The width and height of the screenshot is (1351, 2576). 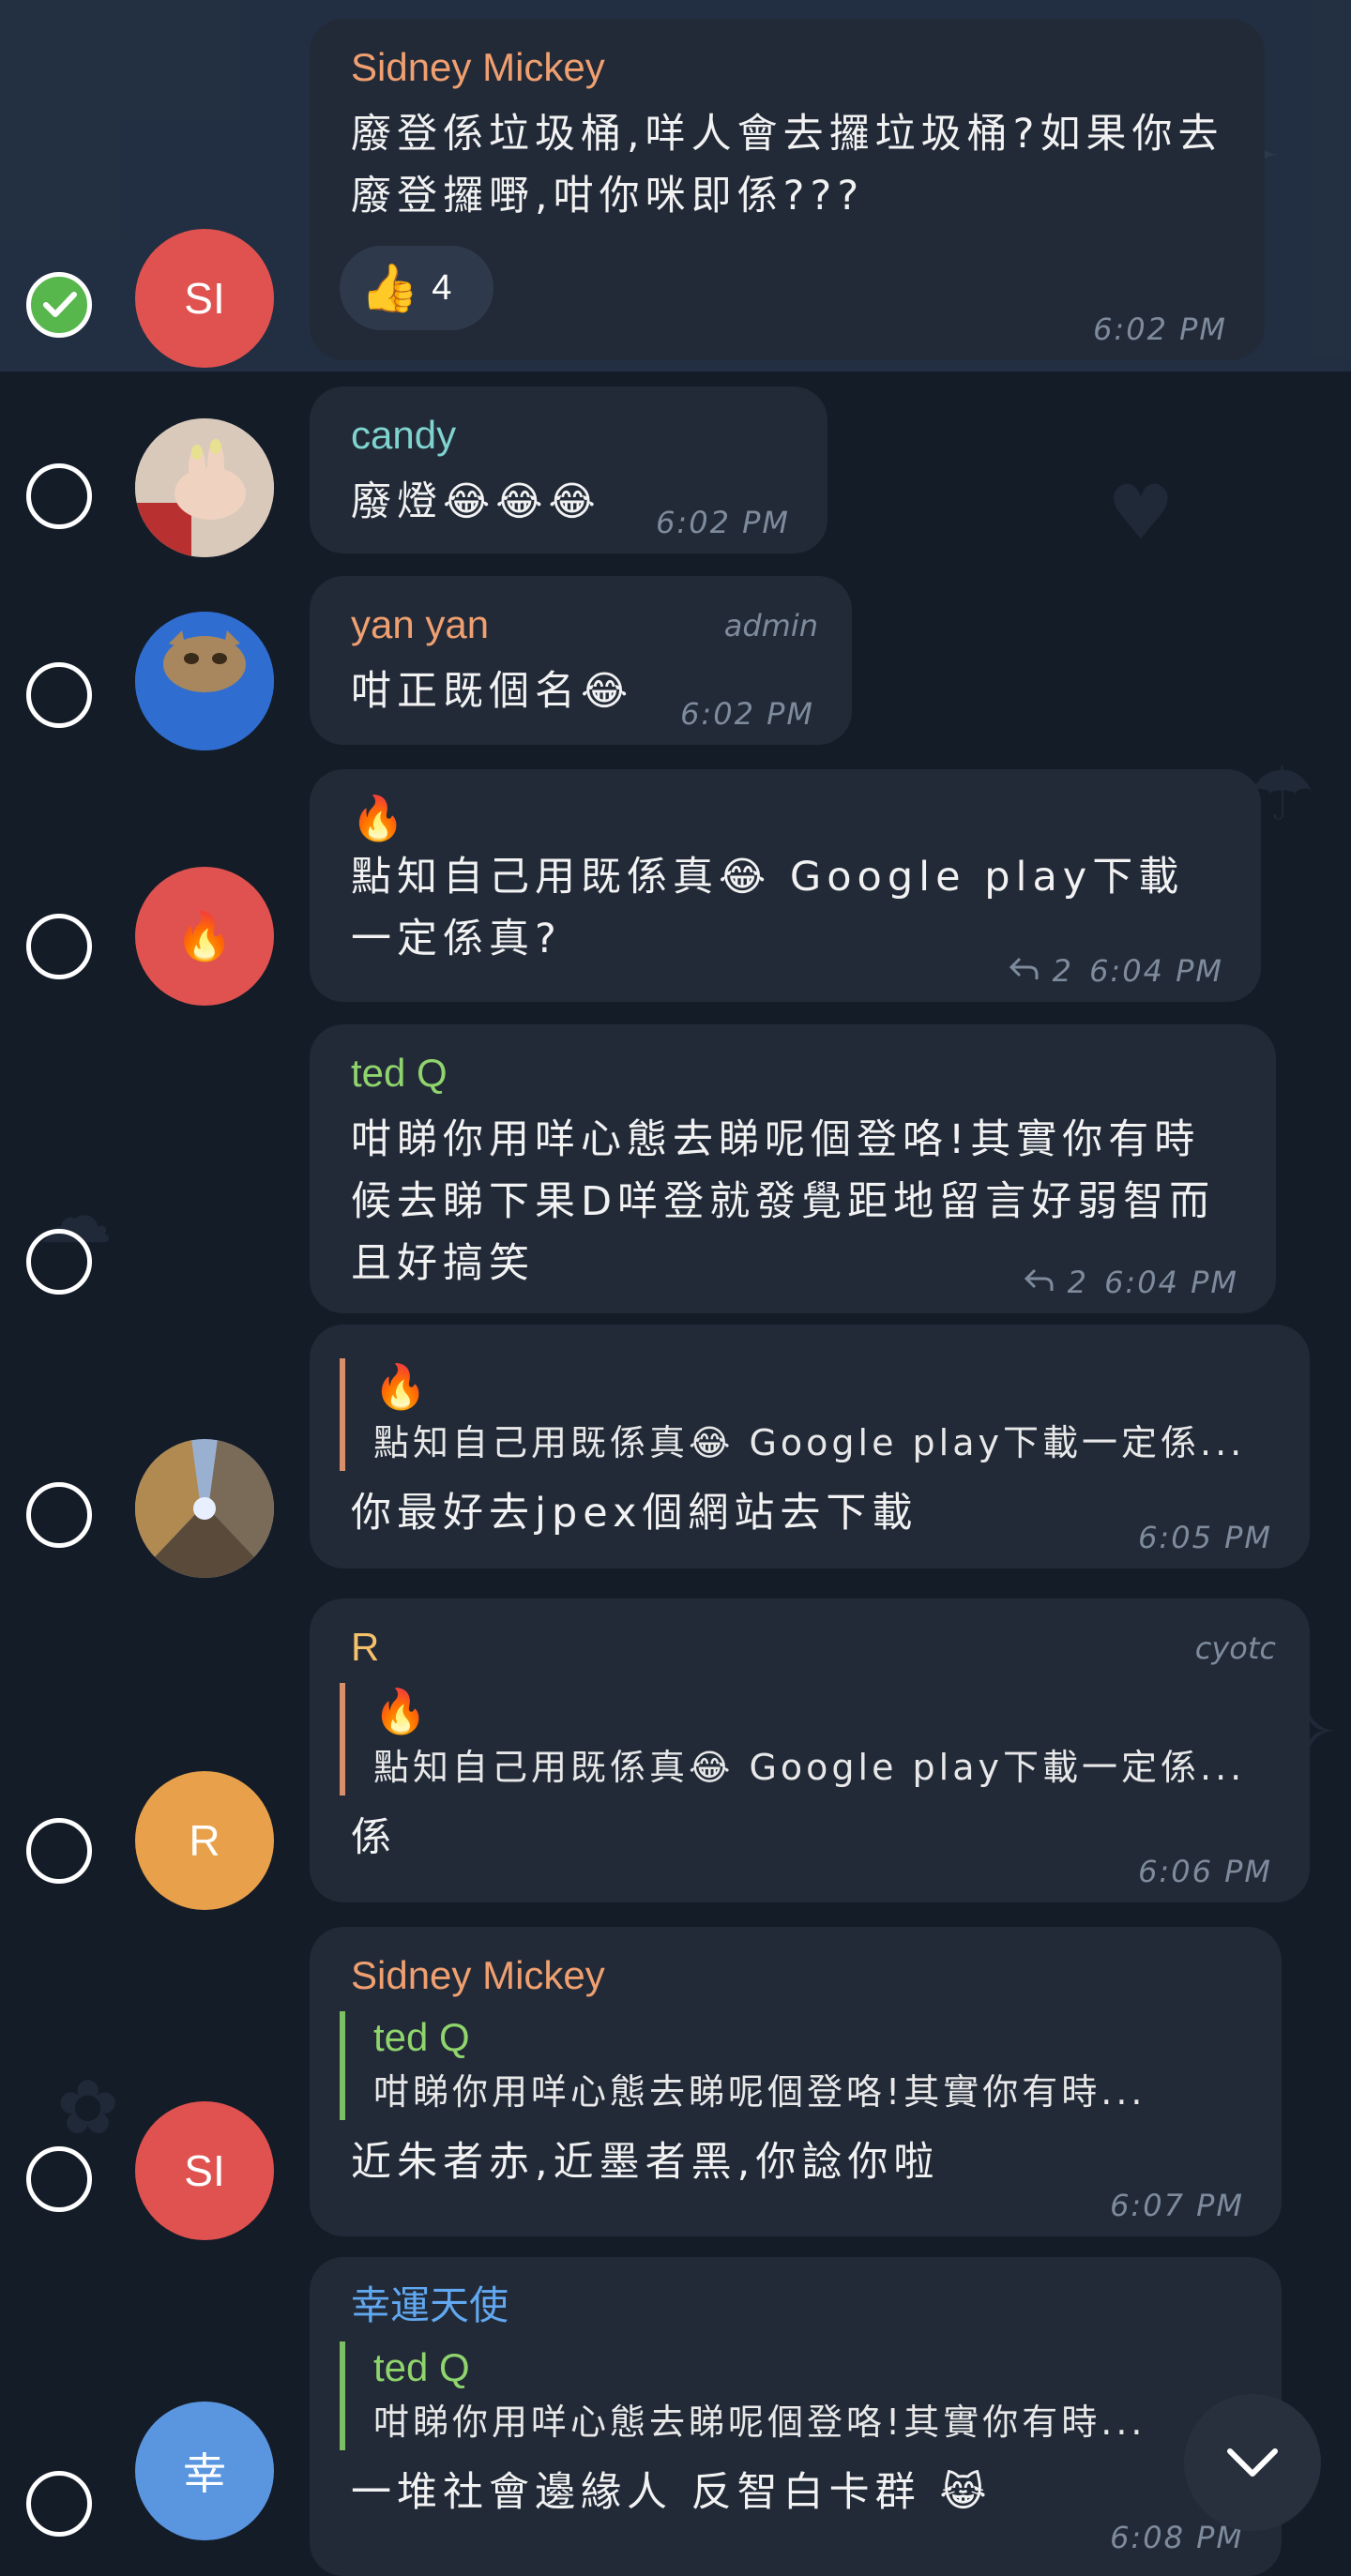 I want to click on admin-badge: admin, so click(x=770, y=626).